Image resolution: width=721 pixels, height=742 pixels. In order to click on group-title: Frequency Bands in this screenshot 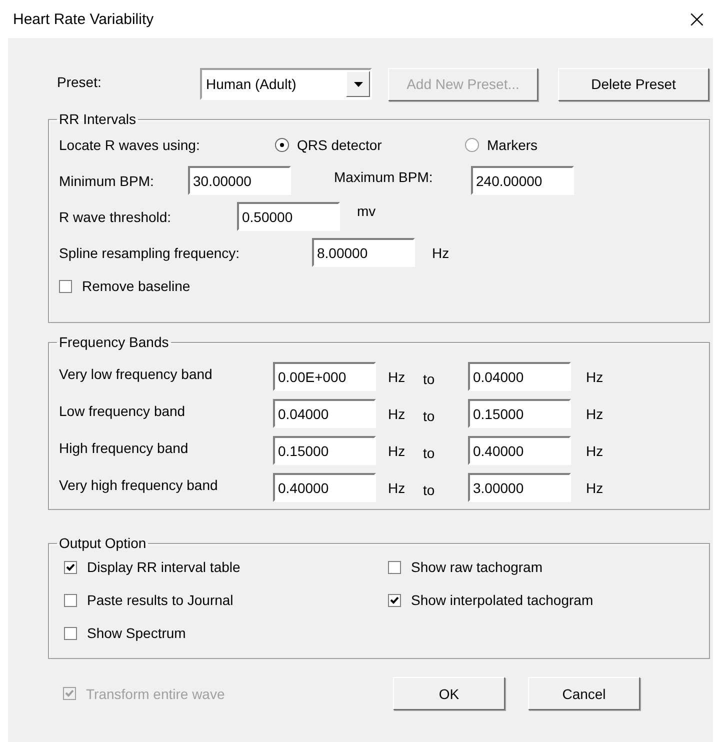, I will do `click(114, 342)`.